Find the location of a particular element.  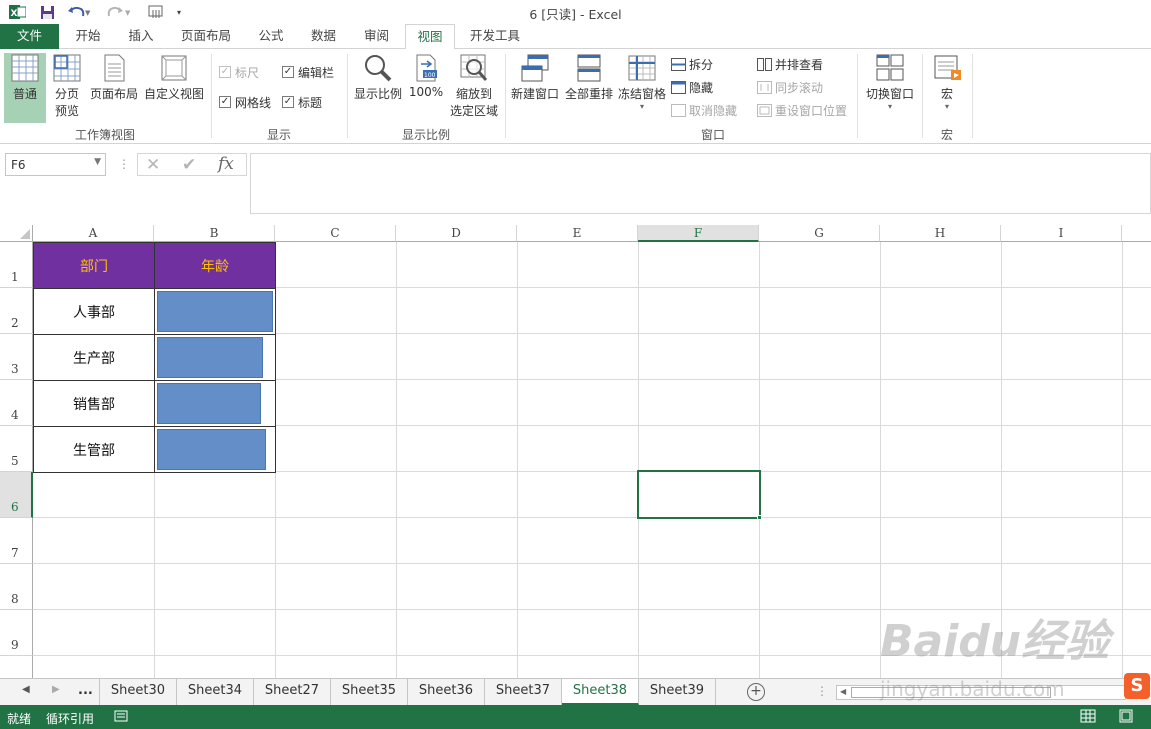

name-box: F6 ▼ is located at coordinates (55, 164).